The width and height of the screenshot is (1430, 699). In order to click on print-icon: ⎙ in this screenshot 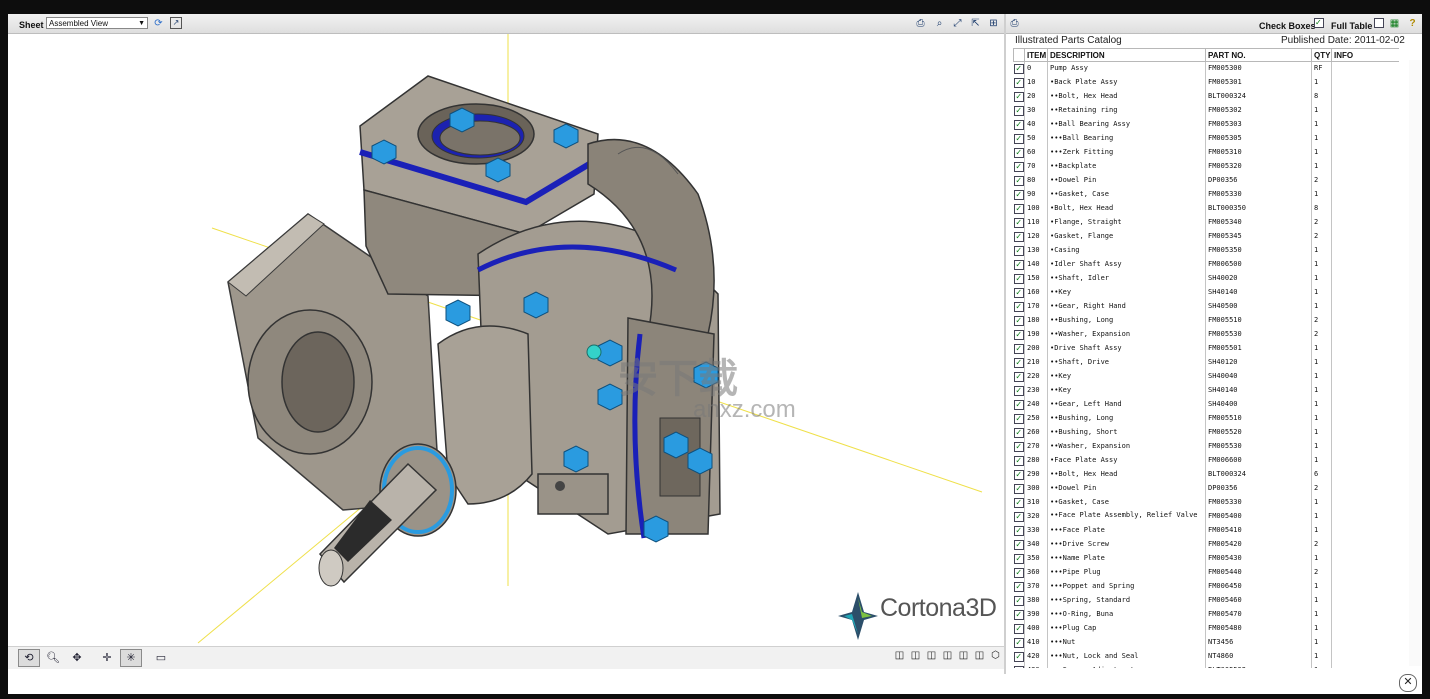, I will do `click(920, 23)`.